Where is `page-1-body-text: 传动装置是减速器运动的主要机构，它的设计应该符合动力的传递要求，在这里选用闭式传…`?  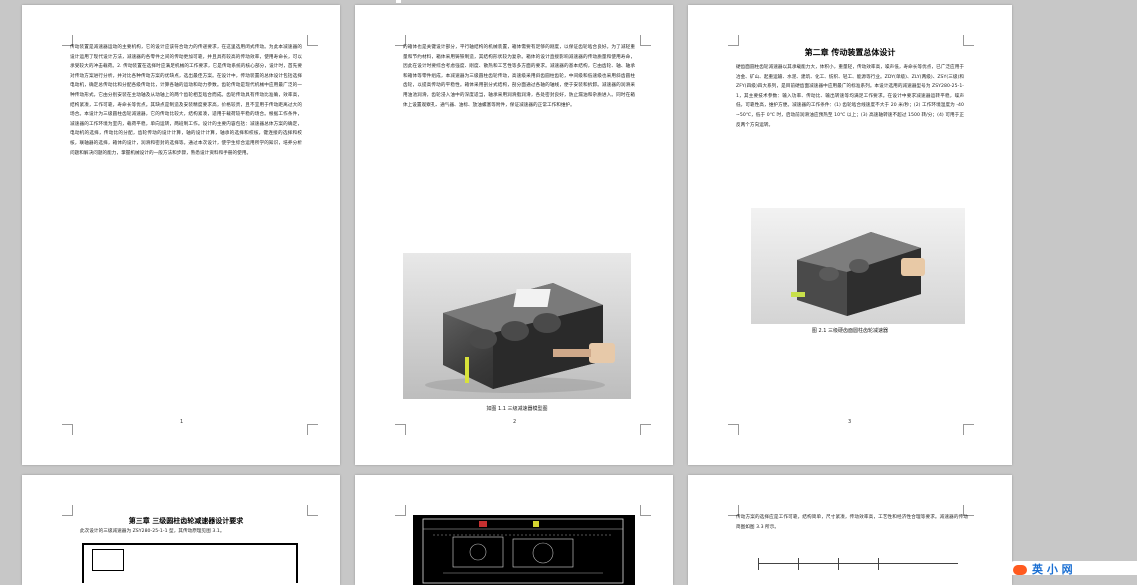 page-1-body-text: 传动装置是减速器运动的主要机构，它的设计应该符合动力的传递要求，在这里选用闭式传… is located at coordinates (186, 100).